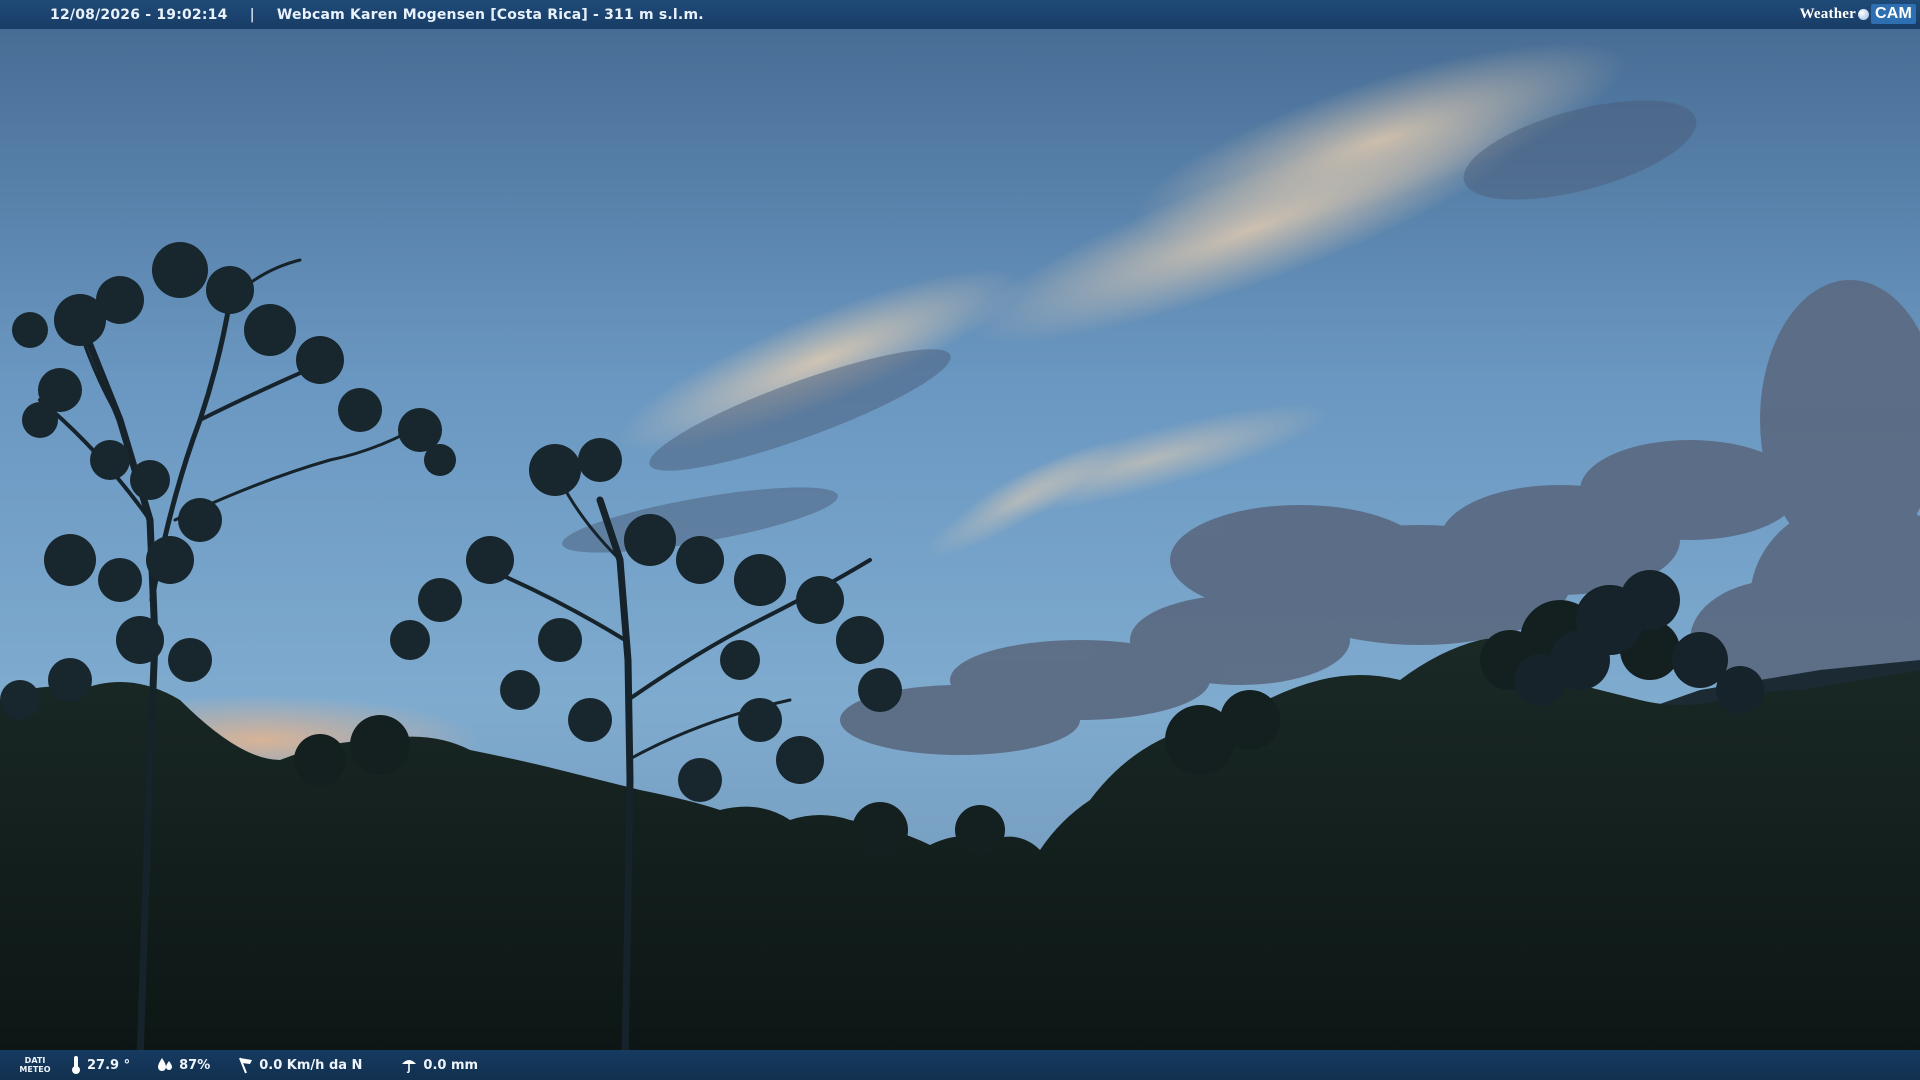  What do you see at coordinates (35, 1069) in the screenshot?
I see `dati-label-line2: METEO` at bounding box center [35, 1069].